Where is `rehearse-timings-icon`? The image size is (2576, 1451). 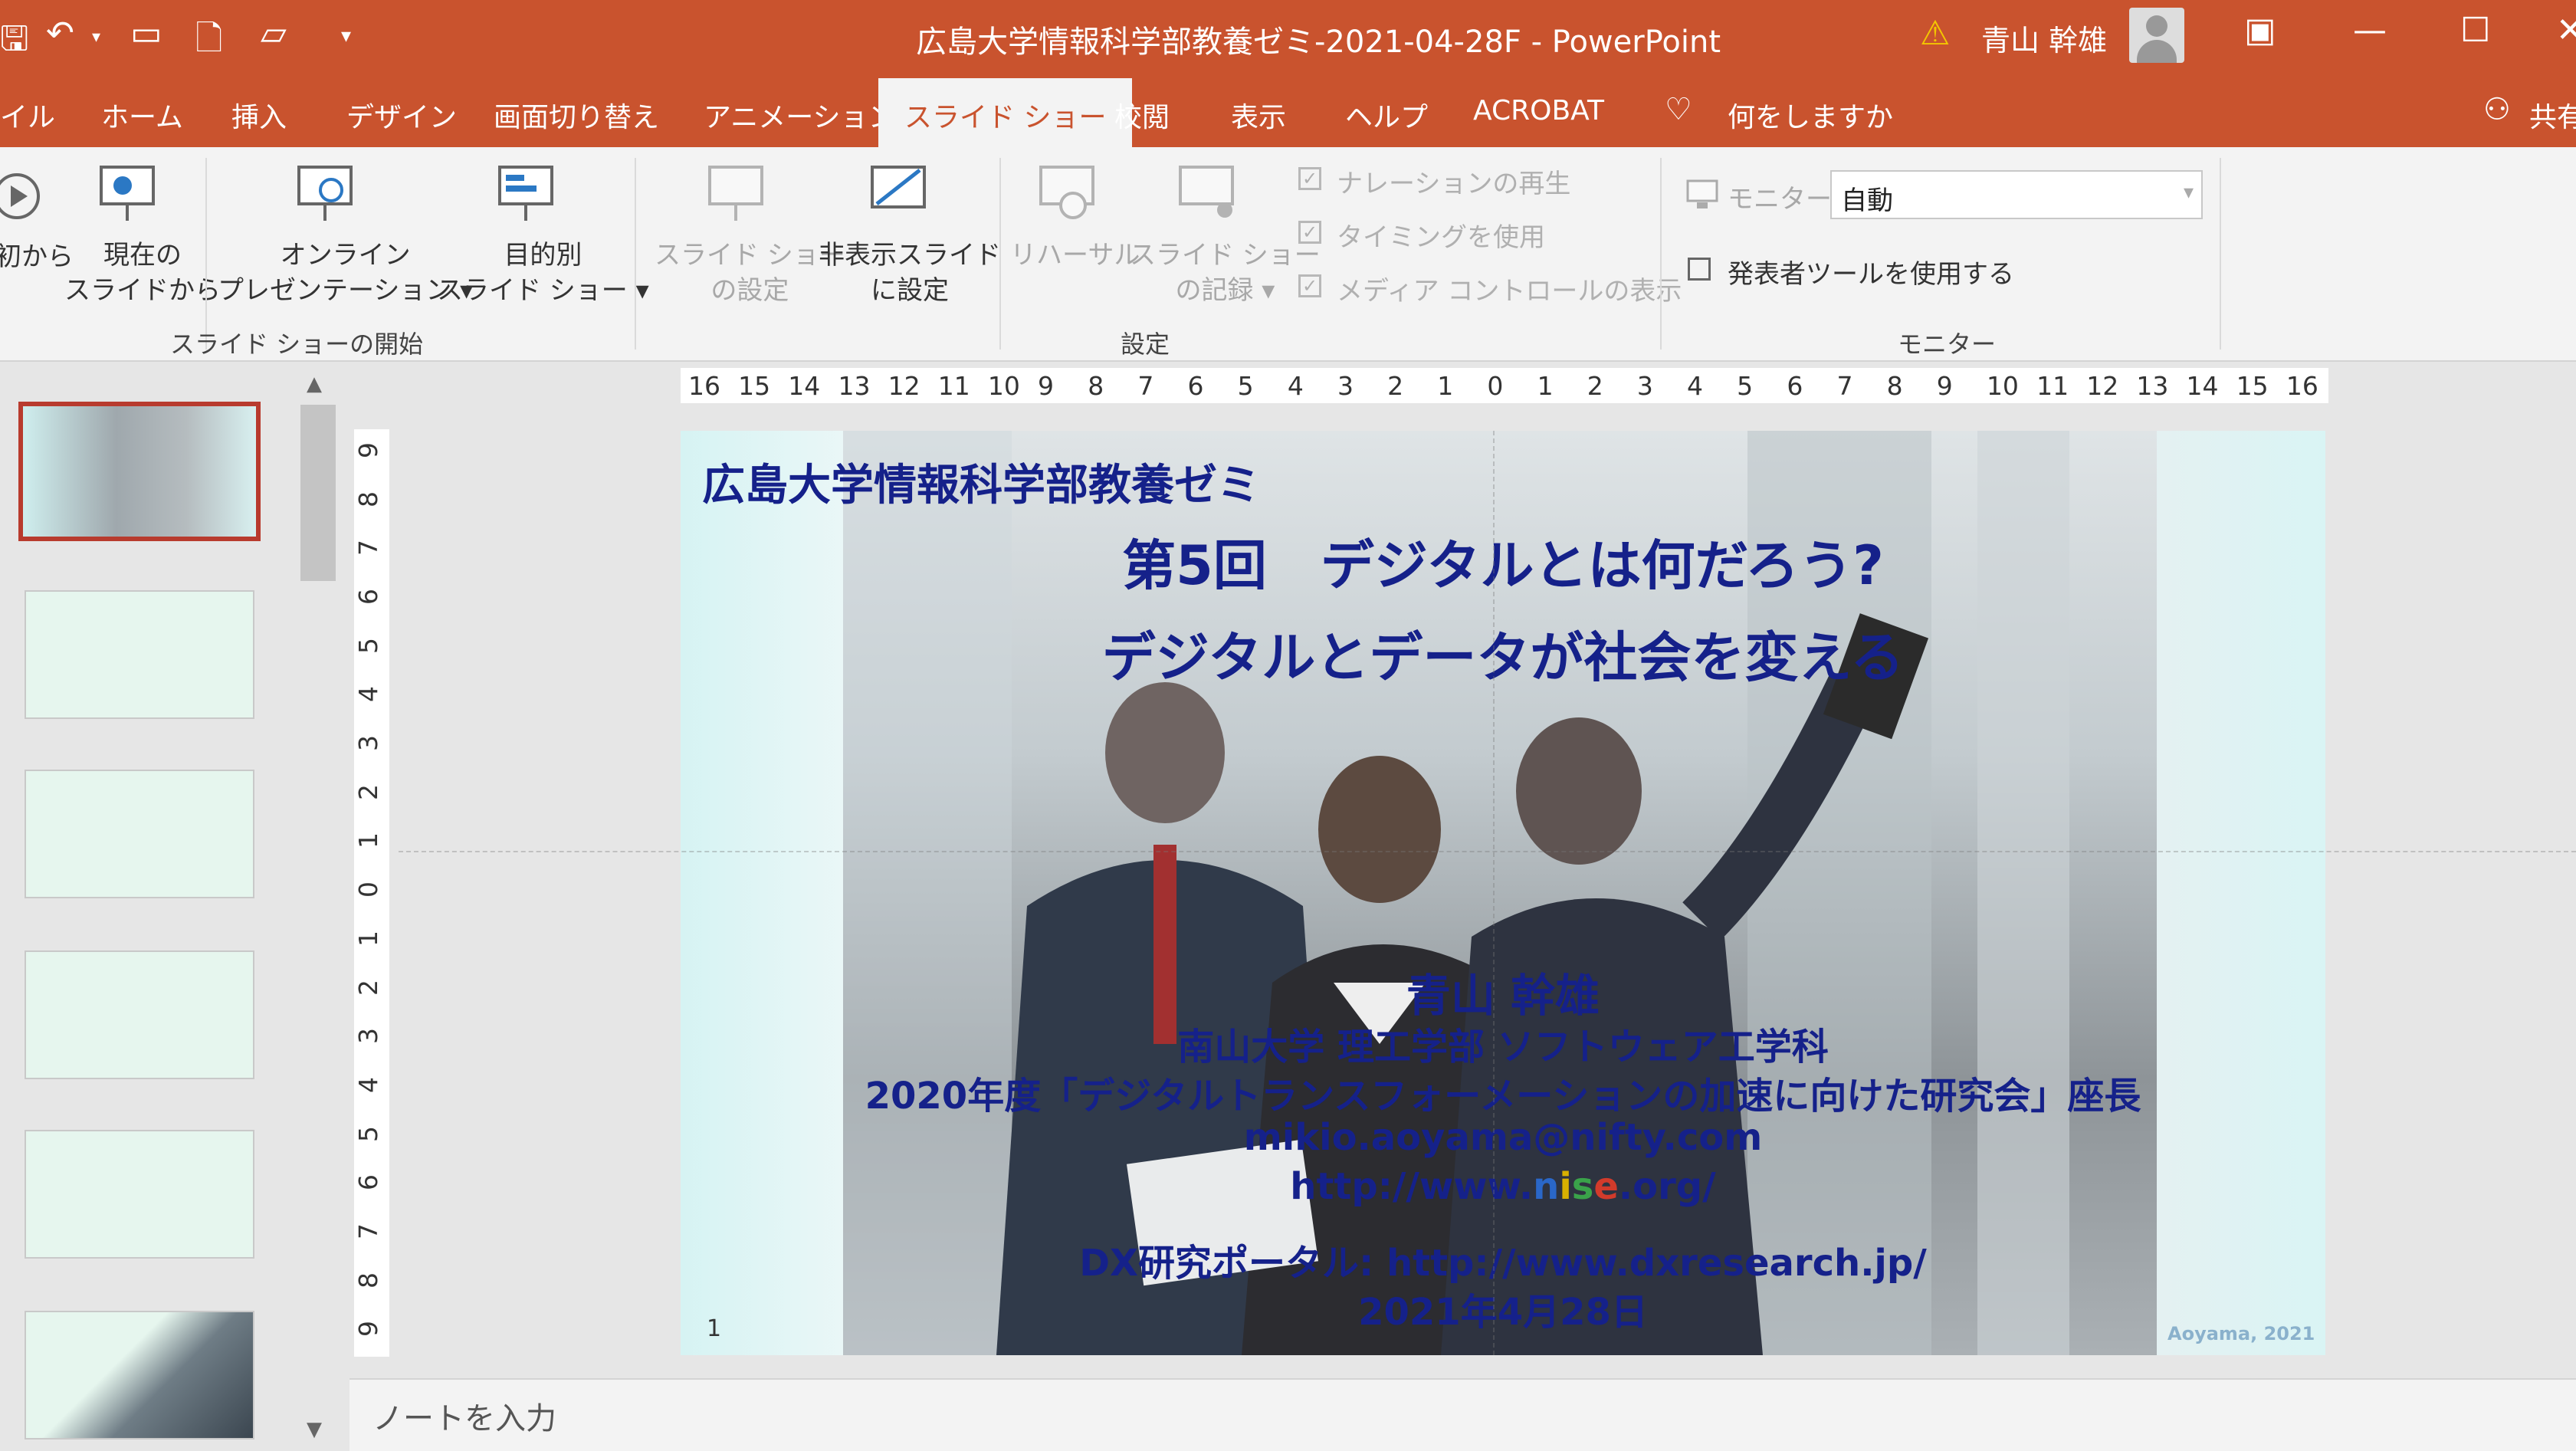 rehearse-timings-icon is located at coordinates (1067, 195).